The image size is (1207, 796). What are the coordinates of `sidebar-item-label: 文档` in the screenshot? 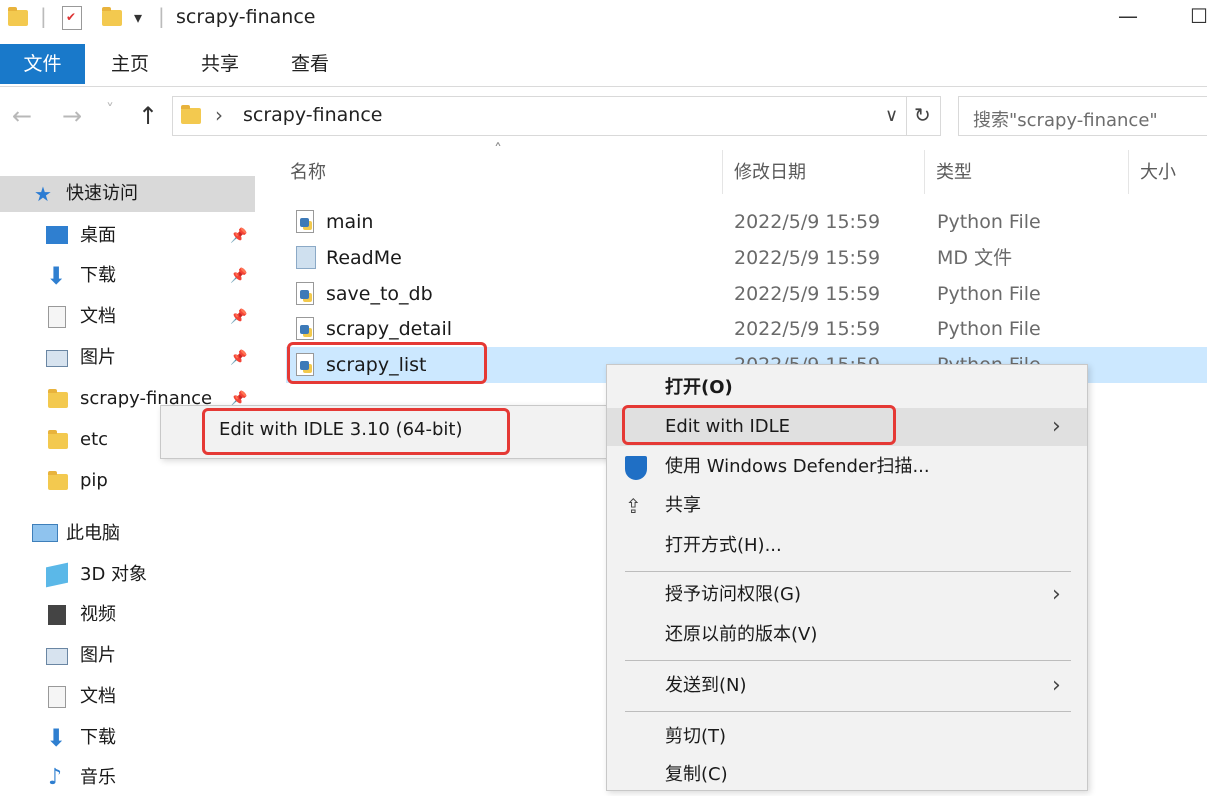 It's located at (98, 316).